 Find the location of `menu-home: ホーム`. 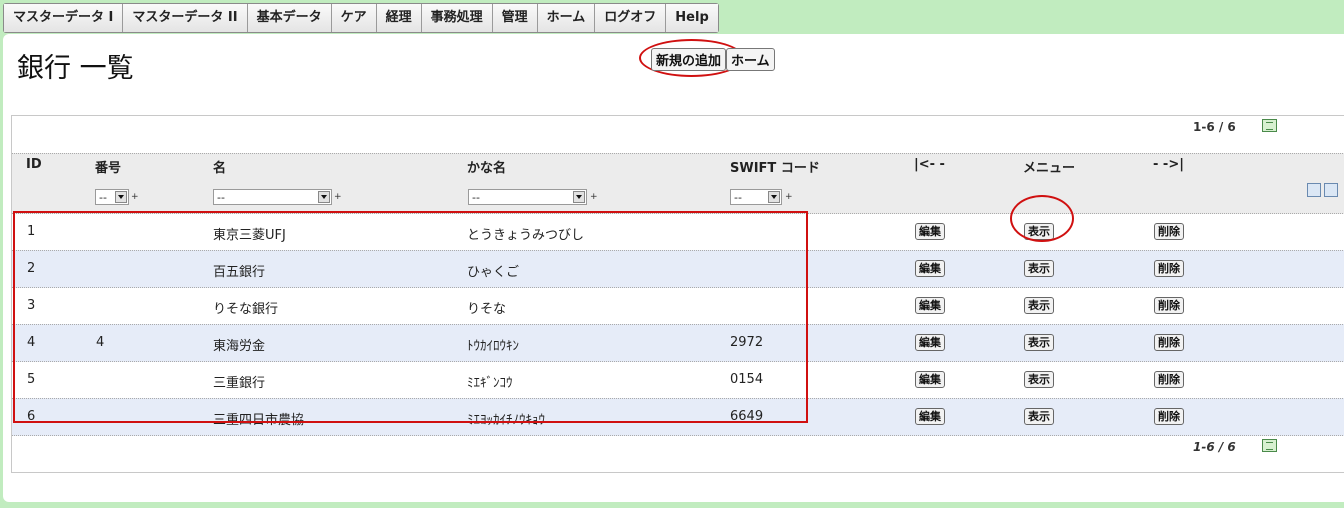

menu-home: ホーム is located at coordinates (566, 18).